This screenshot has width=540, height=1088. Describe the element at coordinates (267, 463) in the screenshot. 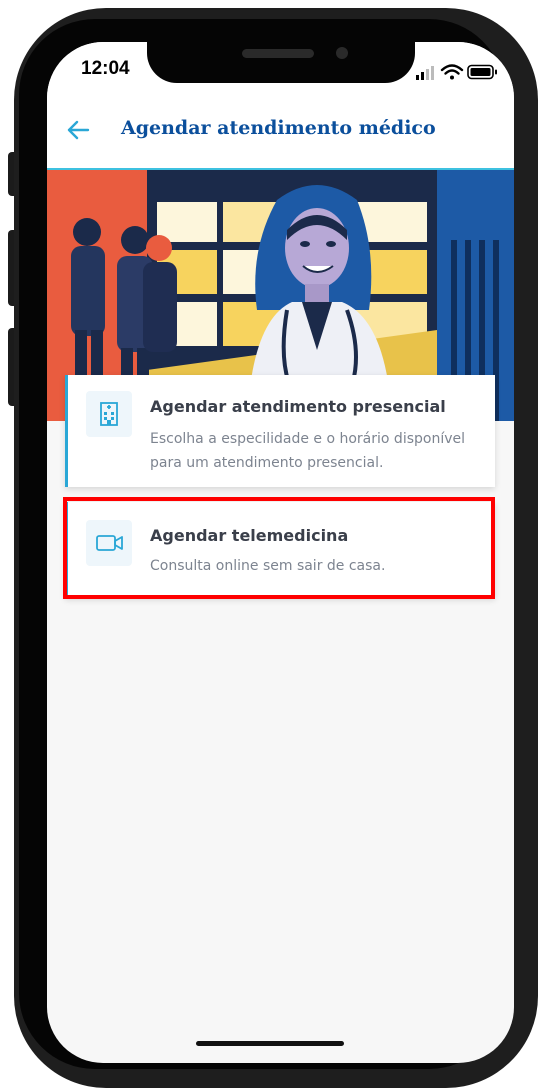

I see `card-description-line: para um atendimento presencial.` at that location.